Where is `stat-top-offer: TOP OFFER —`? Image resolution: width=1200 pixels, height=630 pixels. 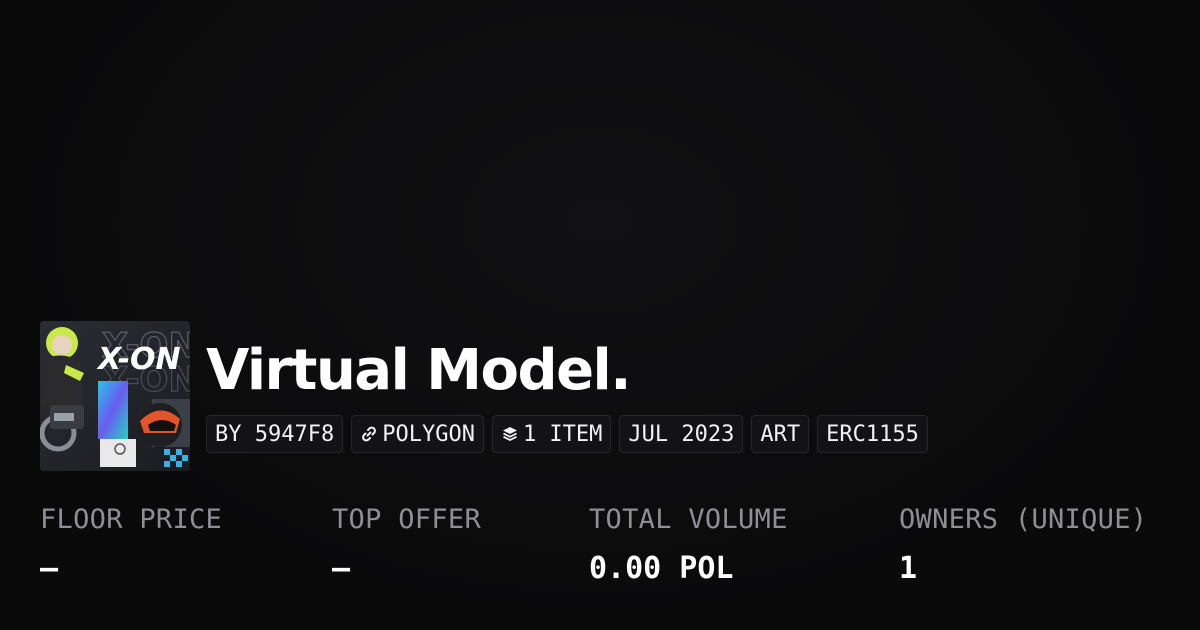 stat-top-offer: TOP OFFER — is located at coordinates (406, 545).